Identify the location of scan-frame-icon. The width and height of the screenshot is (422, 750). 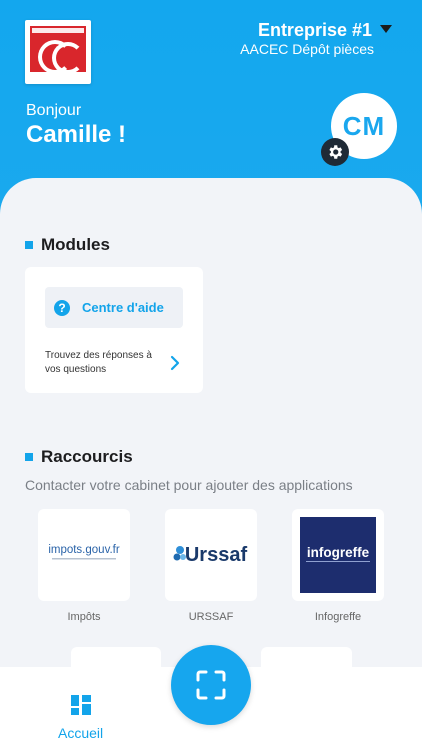
(211, 685).